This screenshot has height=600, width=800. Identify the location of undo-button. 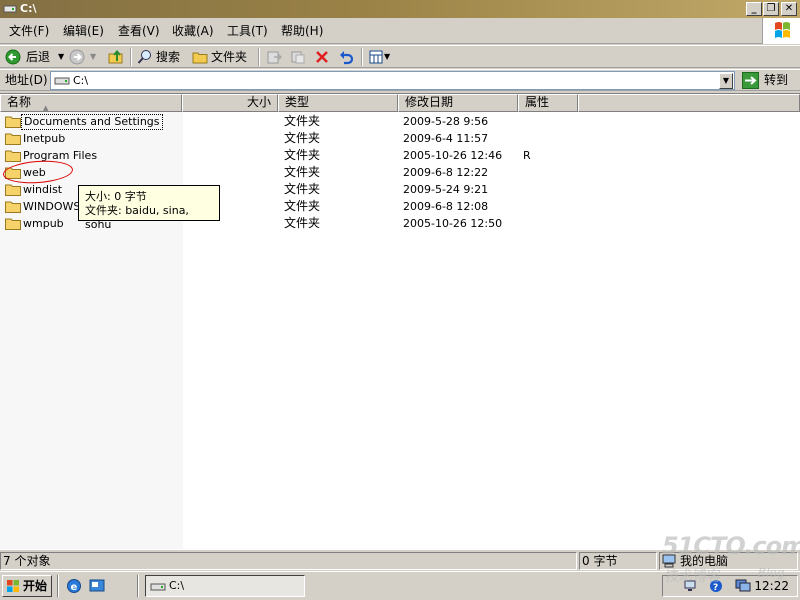
(346, 57).